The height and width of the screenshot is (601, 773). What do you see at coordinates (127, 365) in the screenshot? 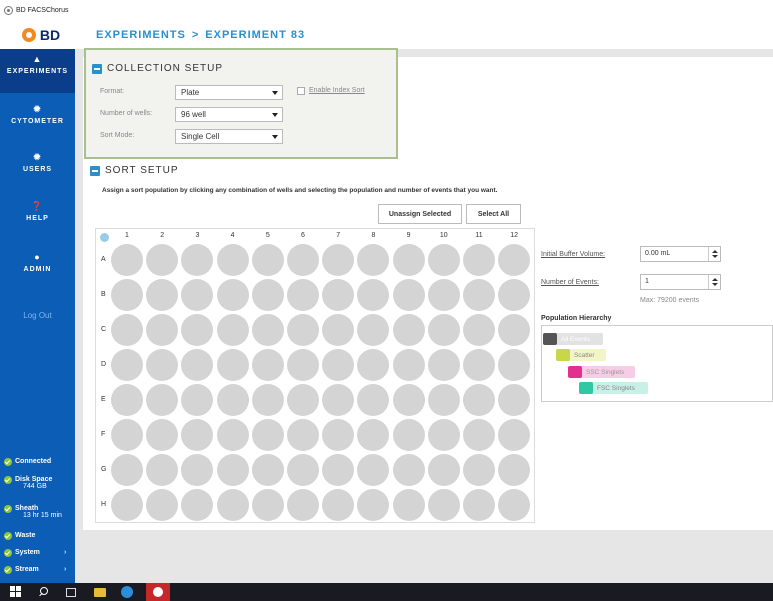
I see `well-D1` at bounding box center [127, 365].